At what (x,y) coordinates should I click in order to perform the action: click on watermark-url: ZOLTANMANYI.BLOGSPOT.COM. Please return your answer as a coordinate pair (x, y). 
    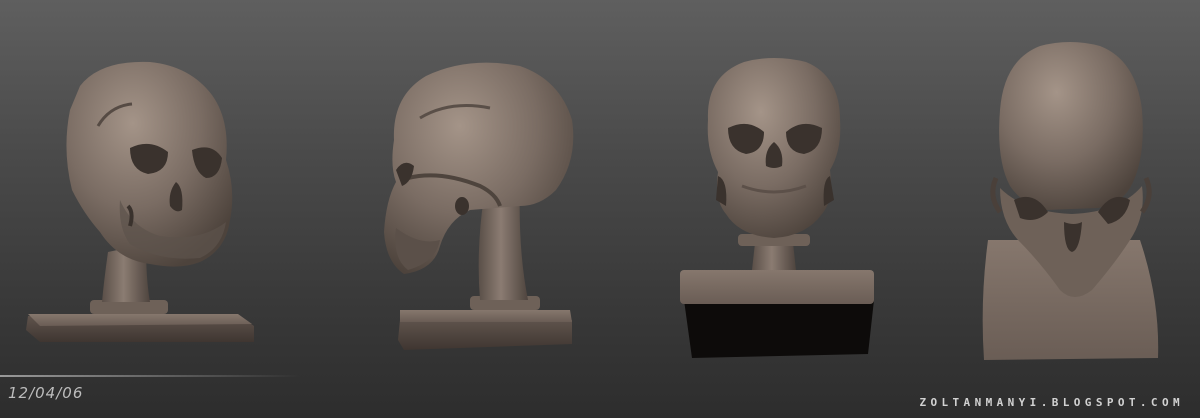
    Looking at the image, I should click on (1051, 402).